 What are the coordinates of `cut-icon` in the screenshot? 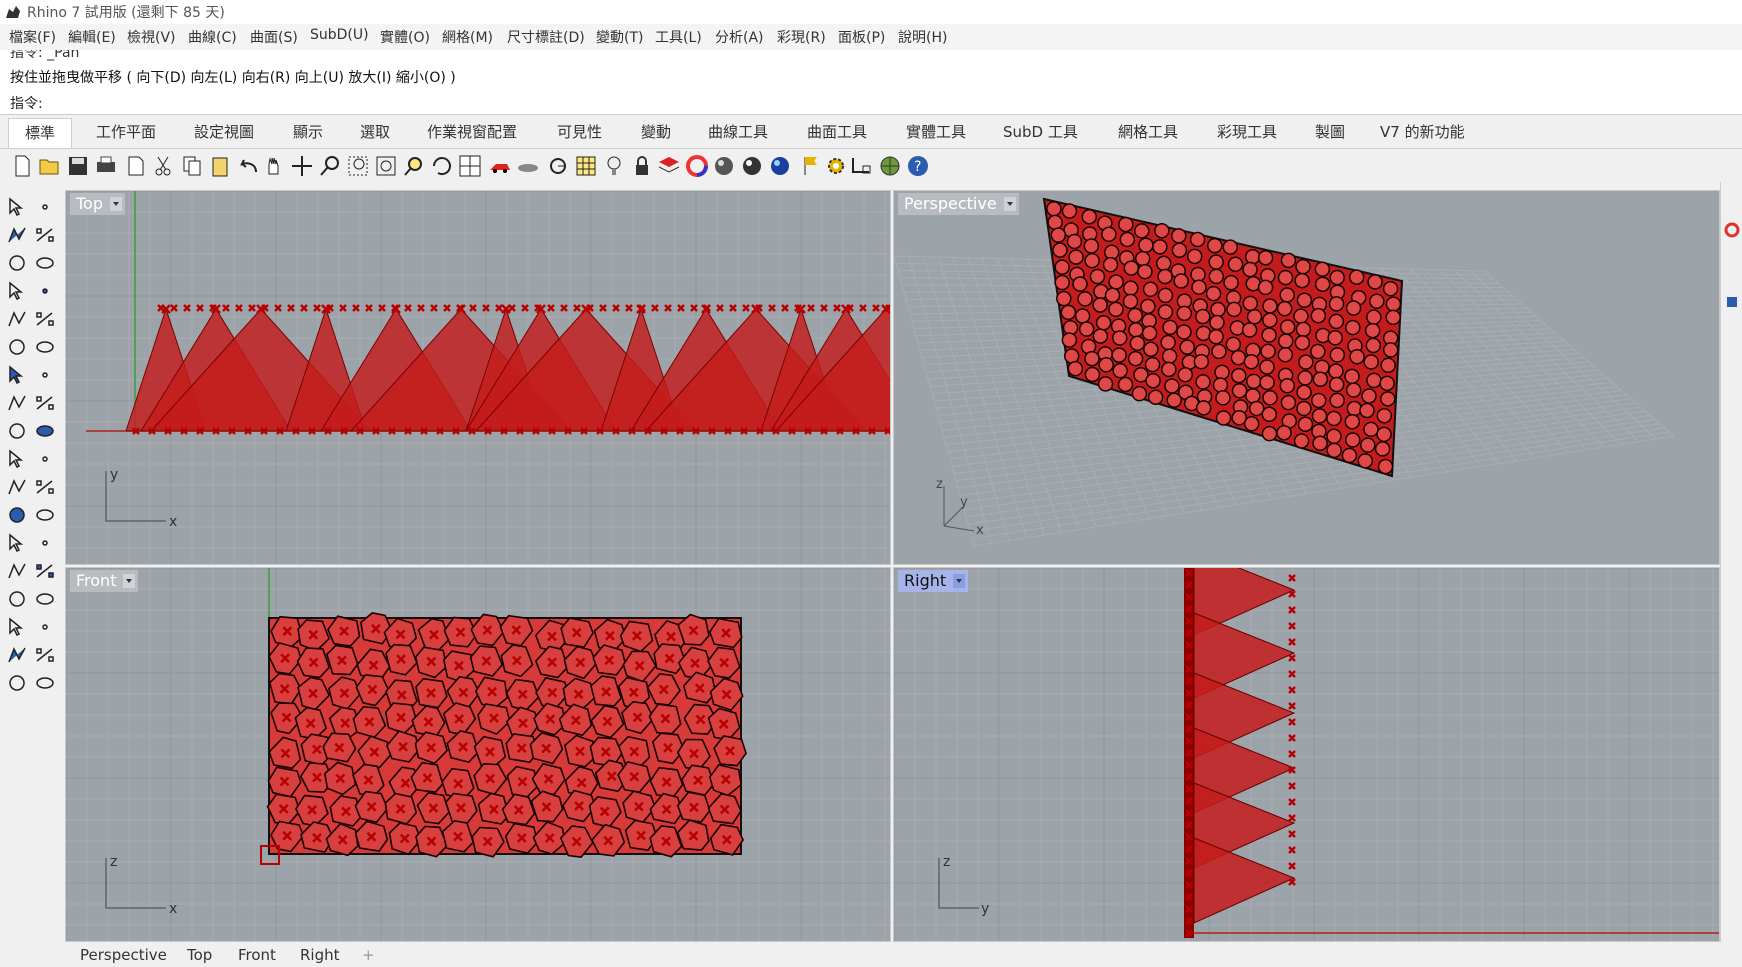 It's located at (164, 166).